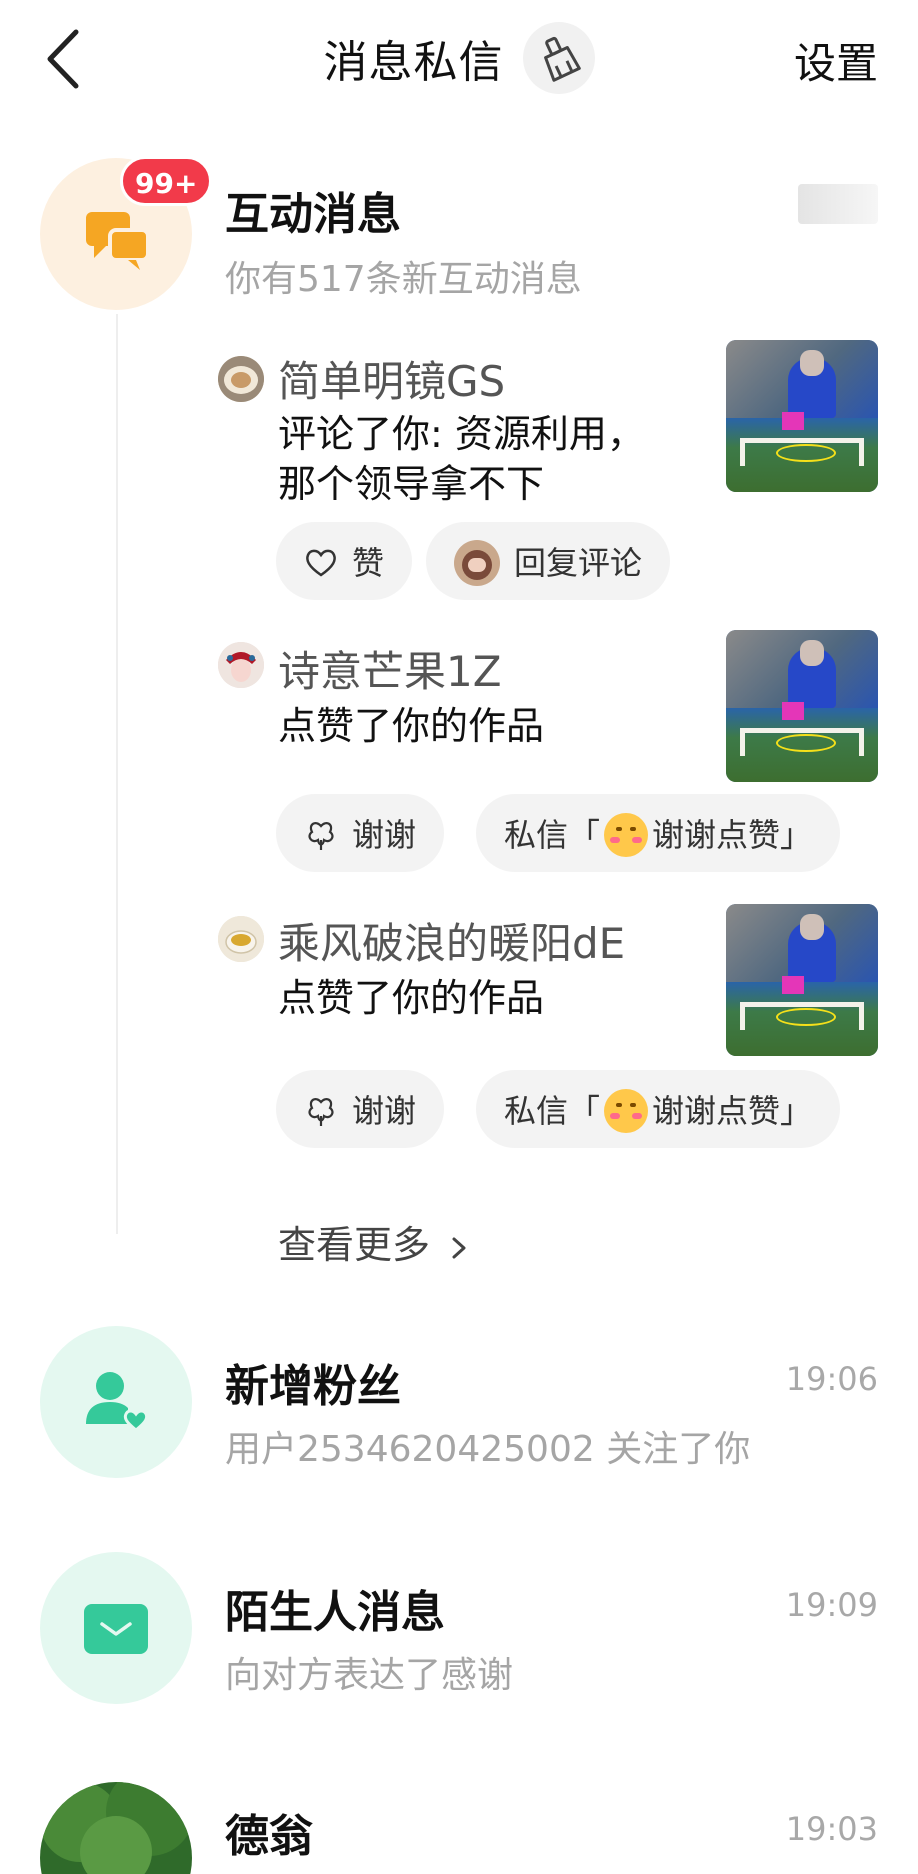  I want to click on view-more-link: 查看更多, so click(374, 1241).